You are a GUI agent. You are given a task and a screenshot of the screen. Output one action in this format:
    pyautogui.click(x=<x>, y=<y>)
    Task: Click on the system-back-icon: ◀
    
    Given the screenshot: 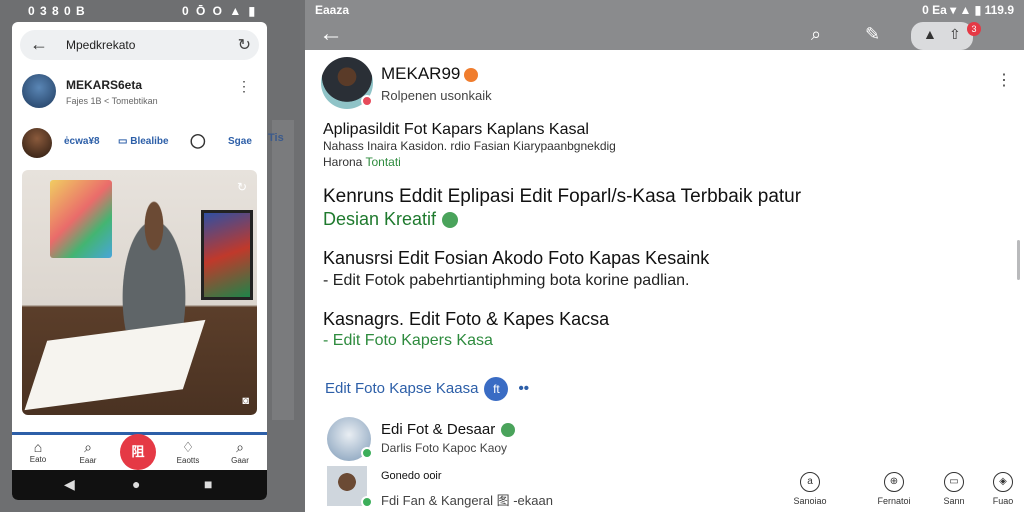 What is the action you would take?
    pyautogui.click(x=69, y=484)
    